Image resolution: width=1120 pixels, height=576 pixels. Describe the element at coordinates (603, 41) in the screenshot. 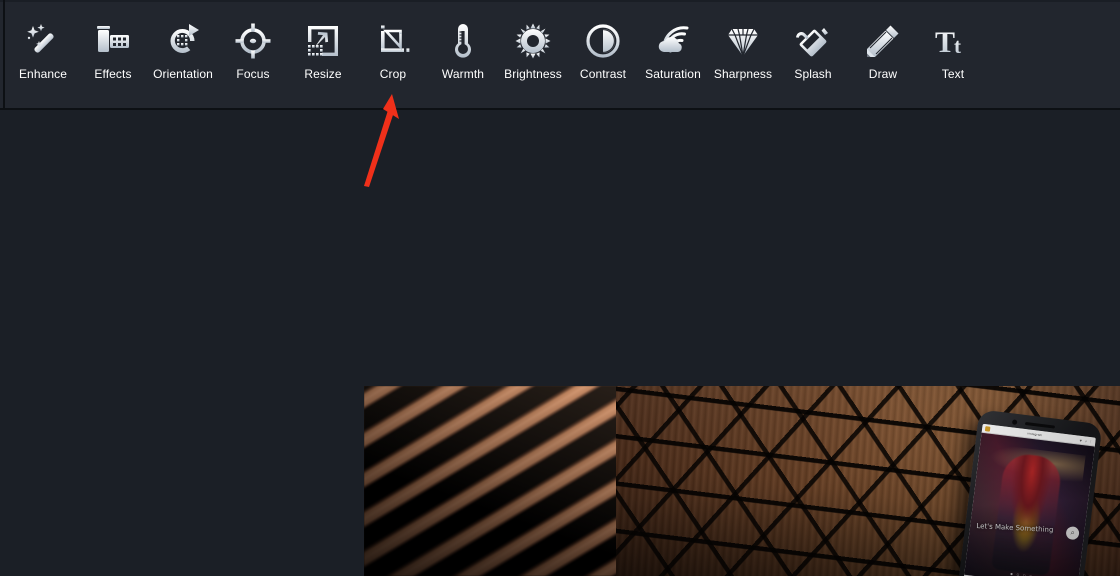

I see `contrast-circle-icon` at that location.